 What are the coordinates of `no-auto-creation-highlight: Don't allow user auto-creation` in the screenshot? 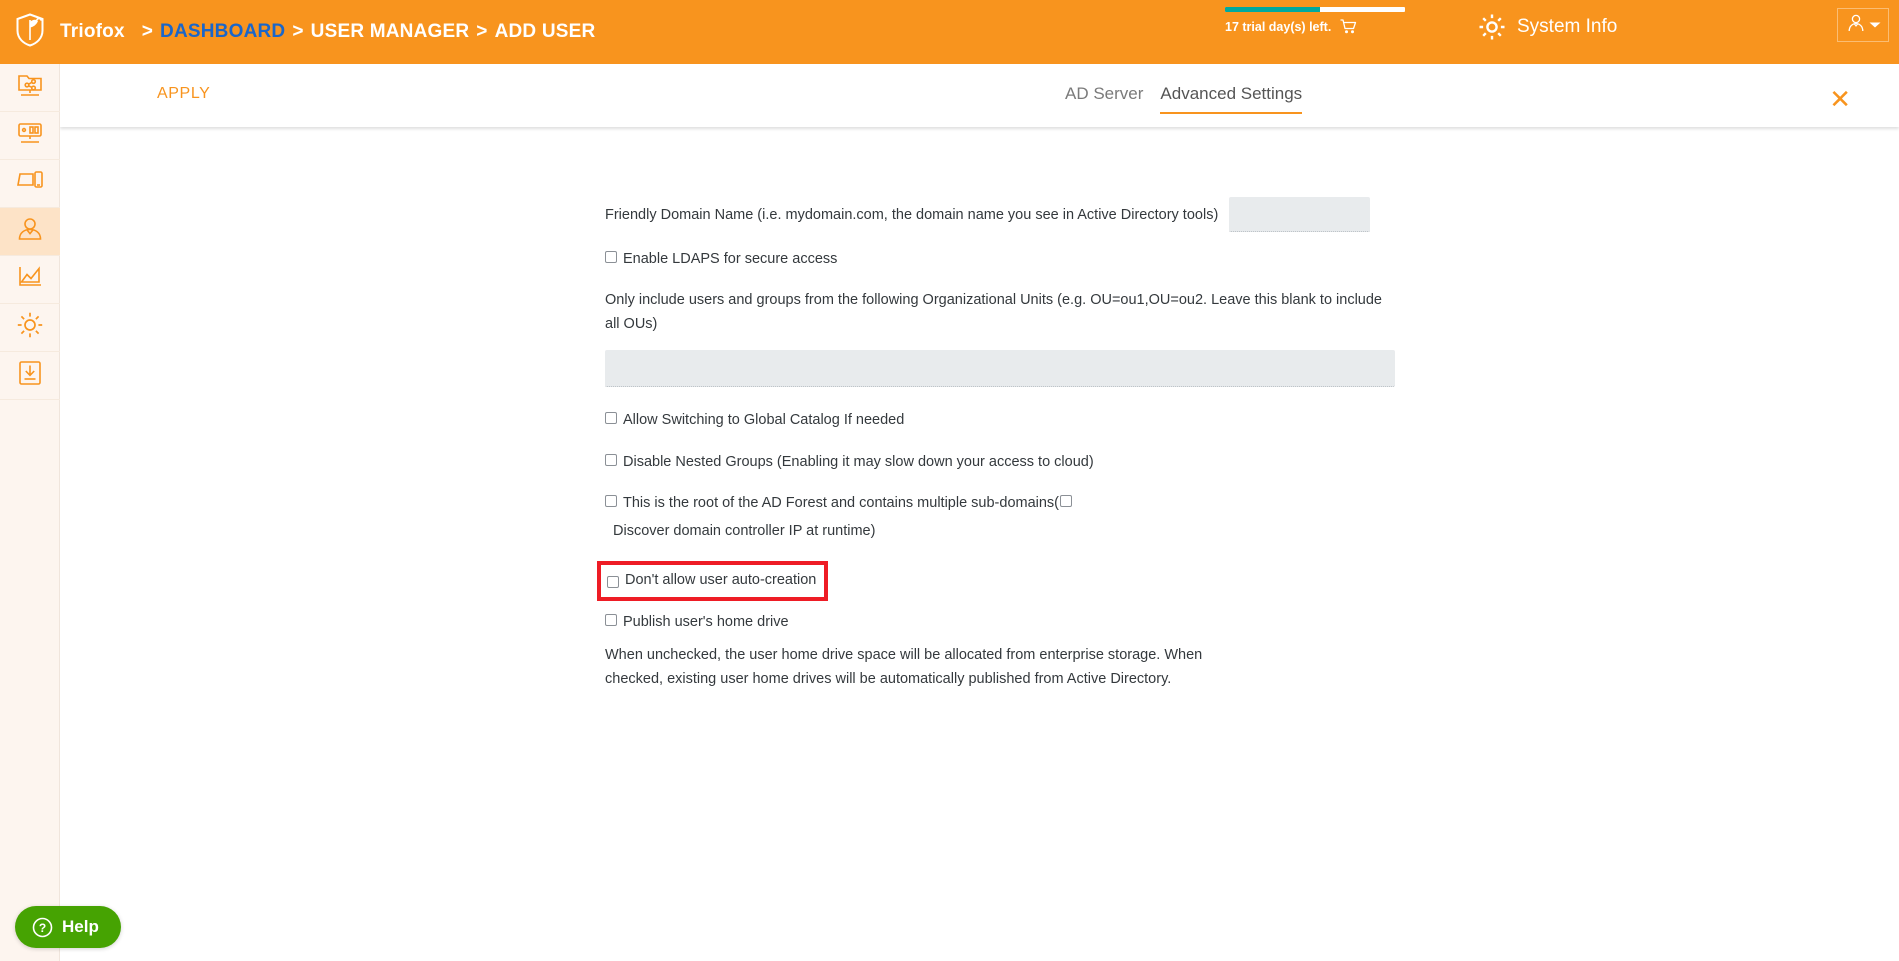 It's located at (713, 581).